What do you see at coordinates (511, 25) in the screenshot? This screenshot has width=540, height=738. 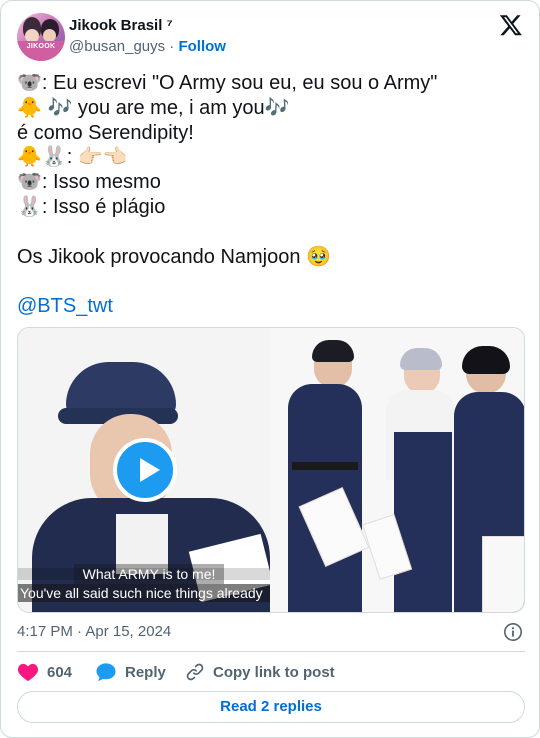 I see `x-logo-icon` at bounding box center [511, 25].